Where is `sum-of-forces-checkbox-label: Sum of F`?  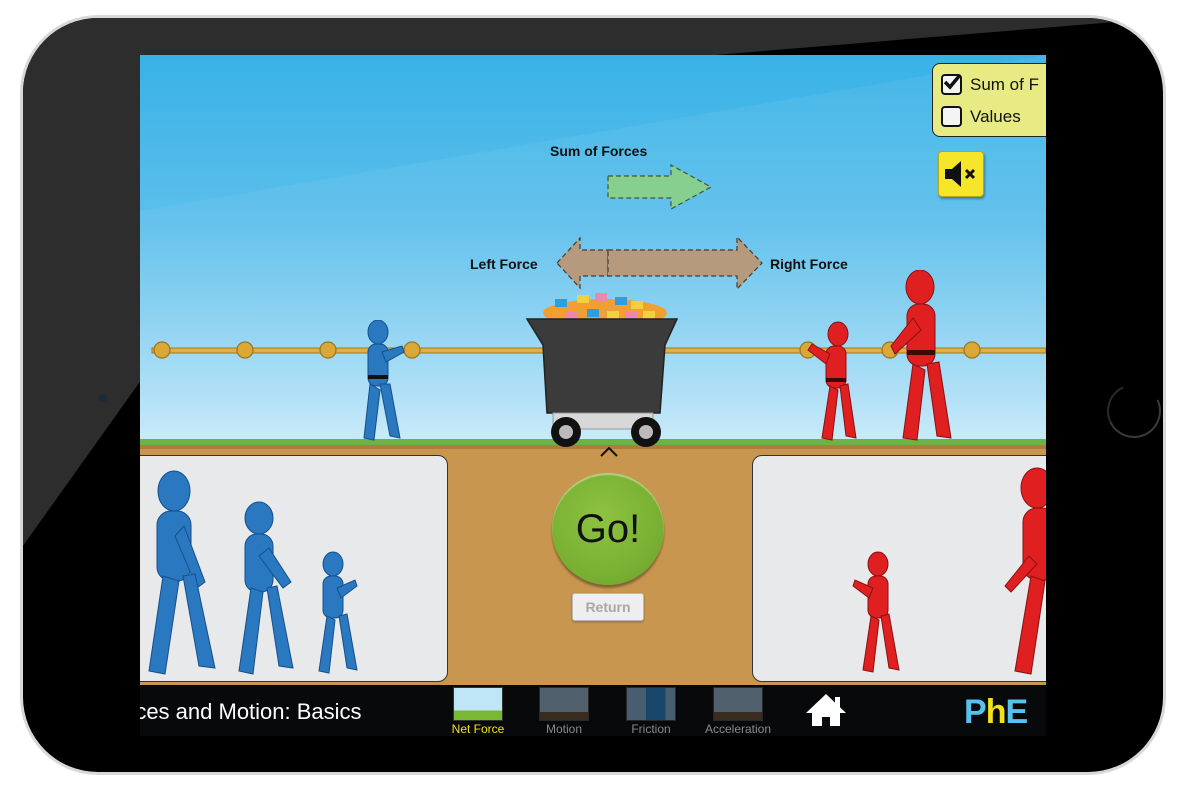
sum-of-forces-checkbox-label: Sum of F is located at coordinates (1004, 84).